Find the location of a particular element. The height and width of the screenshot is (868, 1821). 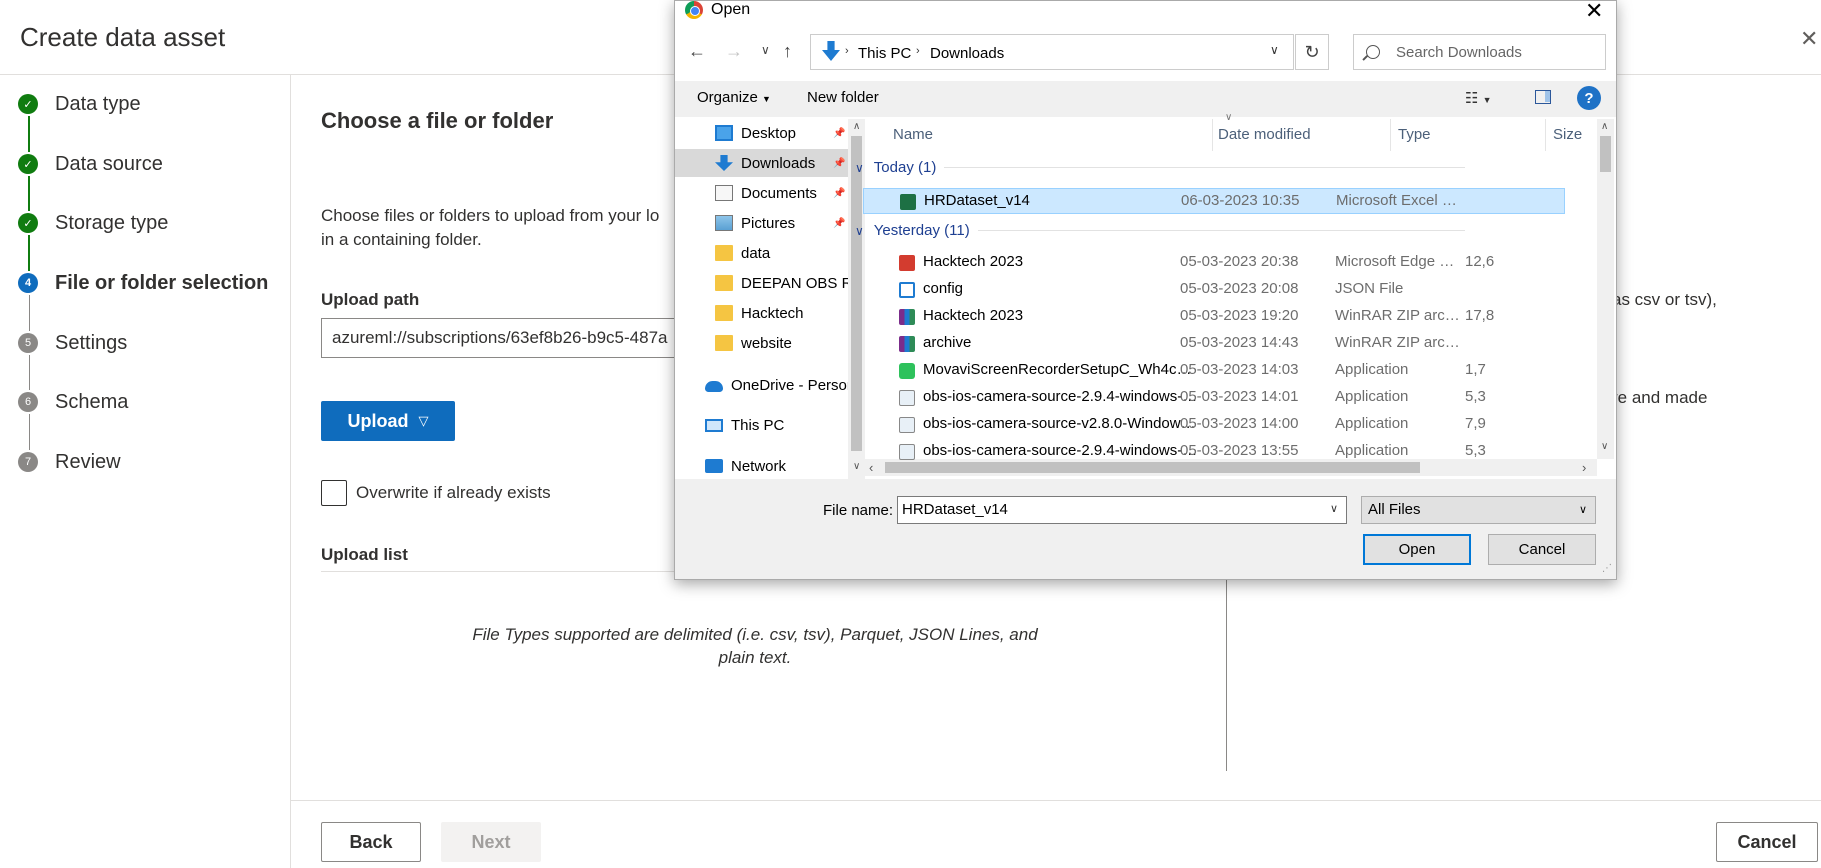

chevron-right-icon: › is located at coordinates (918, 51).